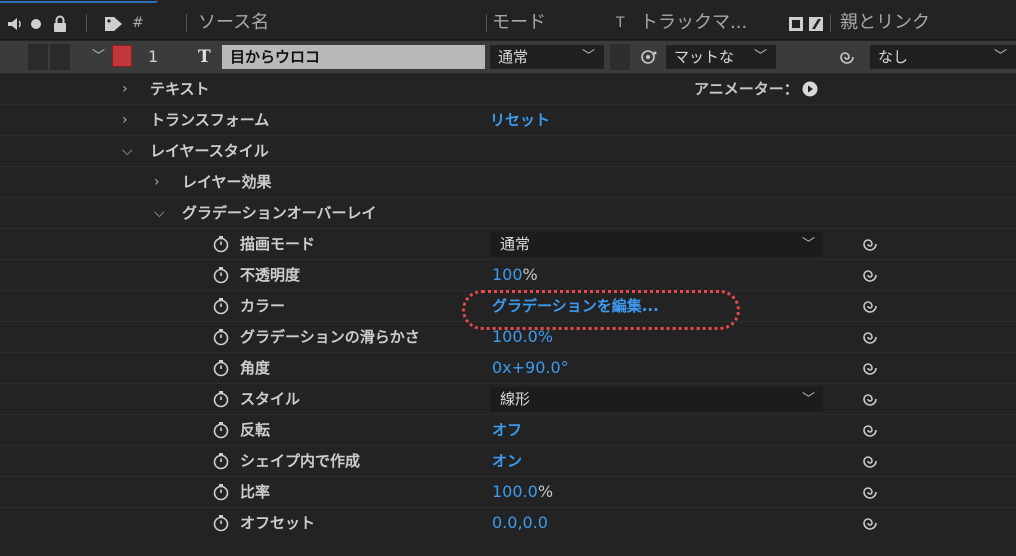  I want to click on track-matte-value: マットな, so click(704, 57).